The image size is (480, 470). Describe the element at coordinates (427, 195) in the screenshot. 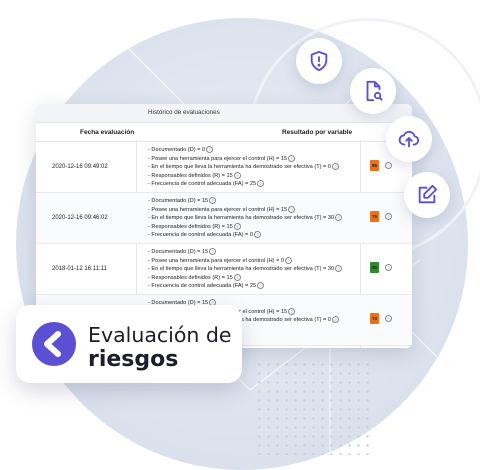

I see `edit-icon` at that location.